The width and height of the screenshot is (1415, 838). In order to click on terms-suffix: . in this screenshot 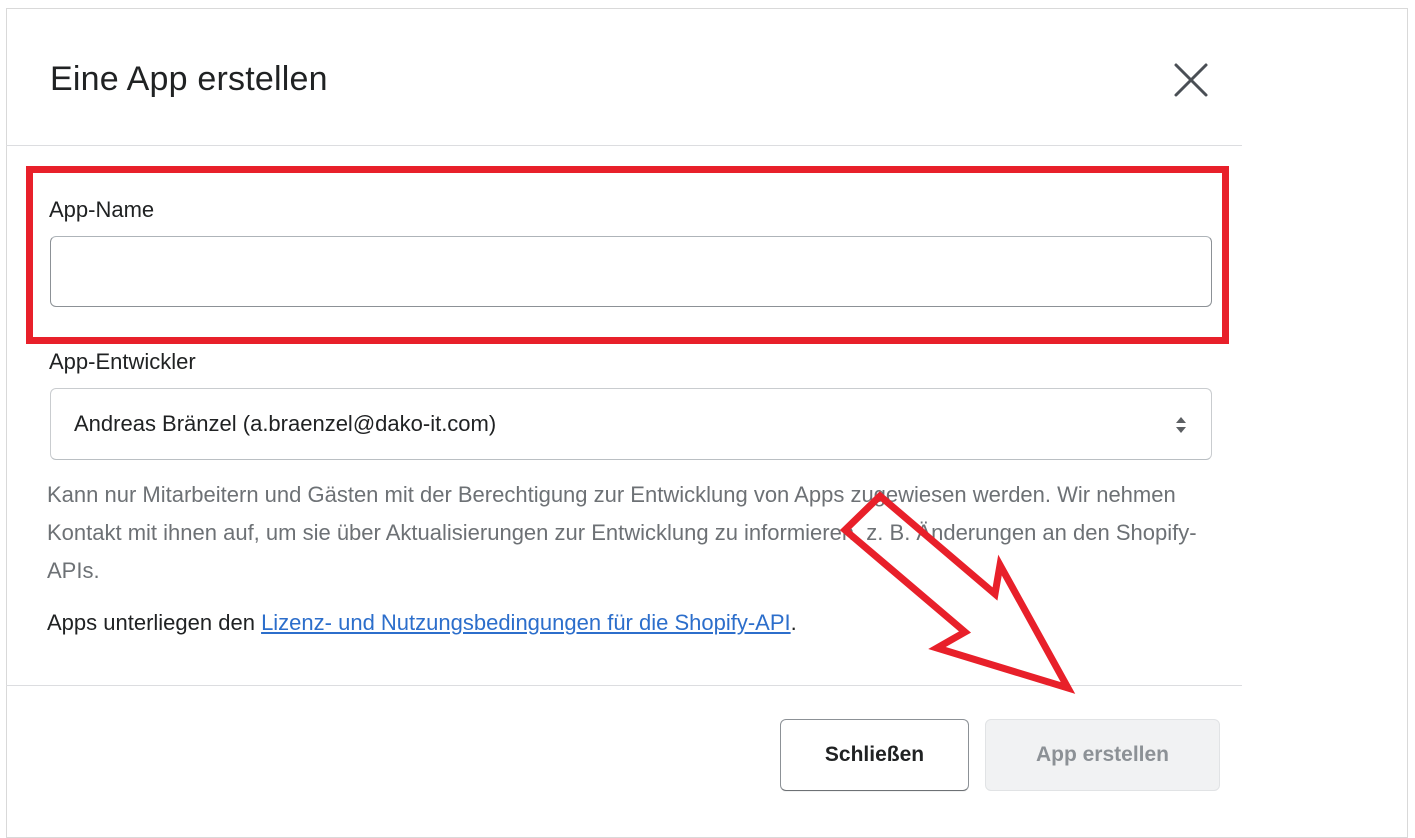, I will do `click(793, 622)`.